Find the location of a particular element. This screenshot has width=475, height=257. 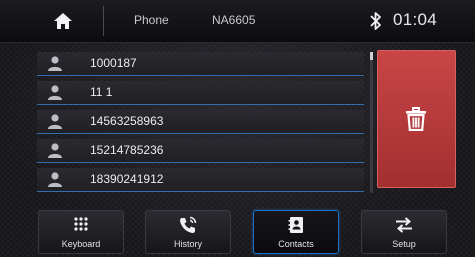

app-title: Phone is located at coordinates (151, 20).